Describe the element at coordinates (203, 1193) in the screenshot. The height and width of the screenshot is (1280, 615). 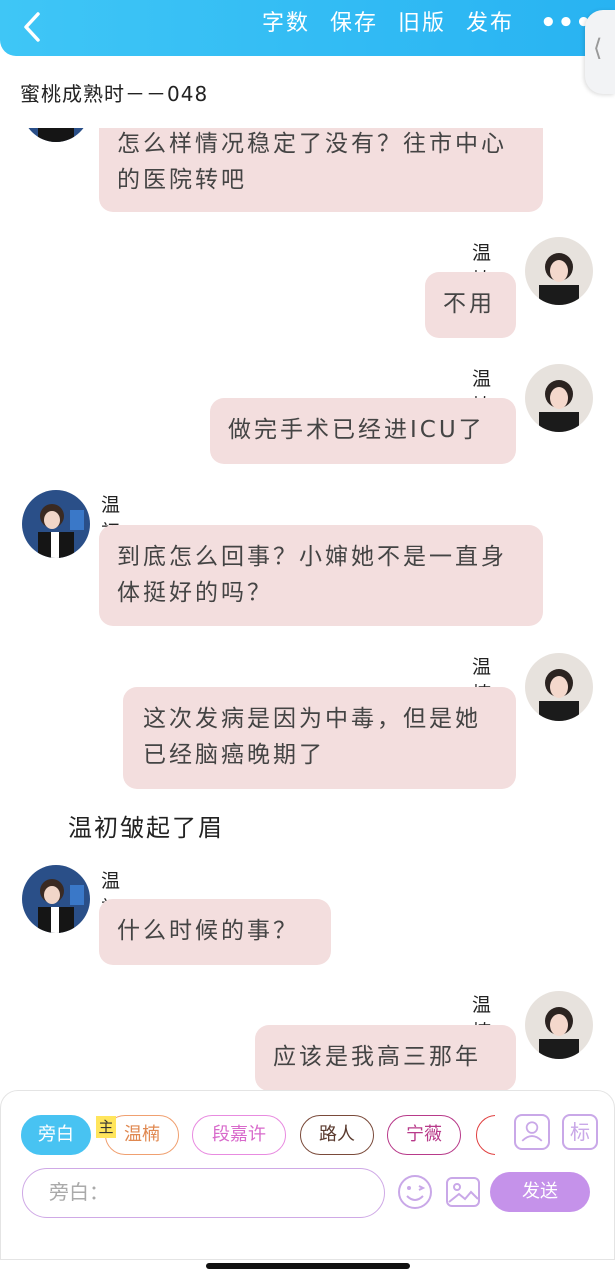
I see `message-input: 旁白：` at that location.